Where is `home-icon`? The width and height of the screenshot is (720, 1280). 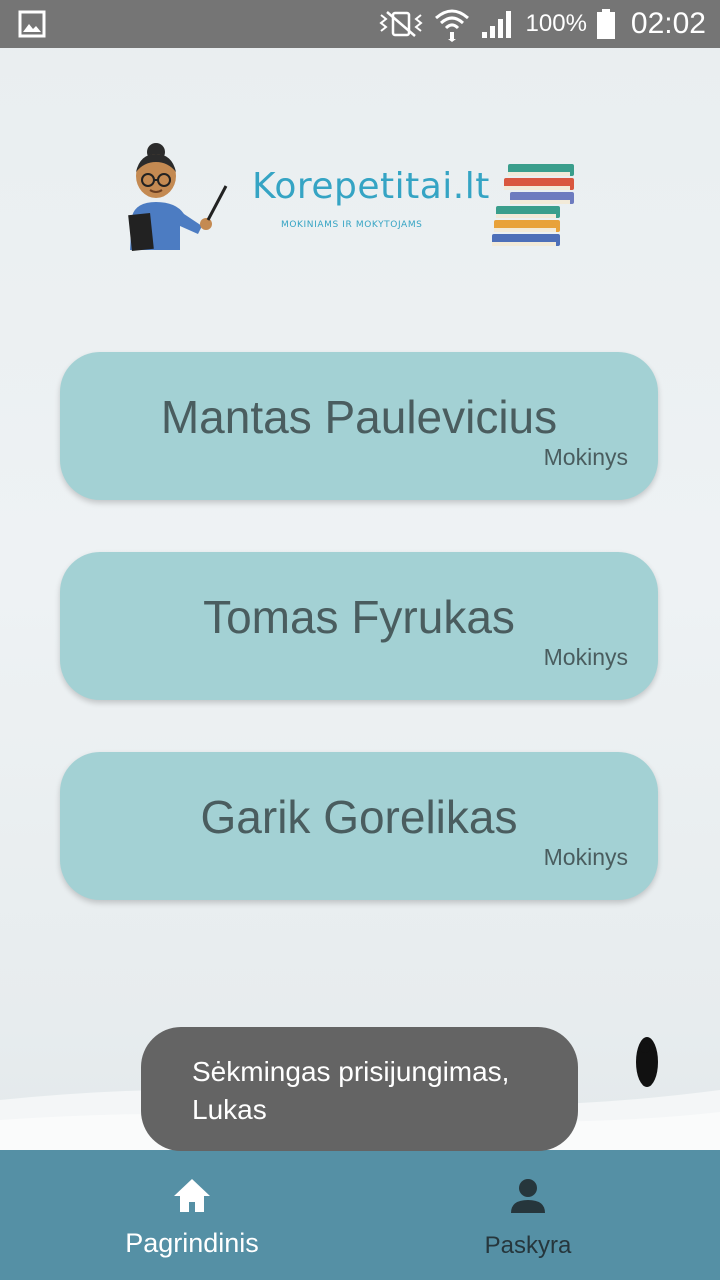 home-icon is located at coordinates (192, 1195).